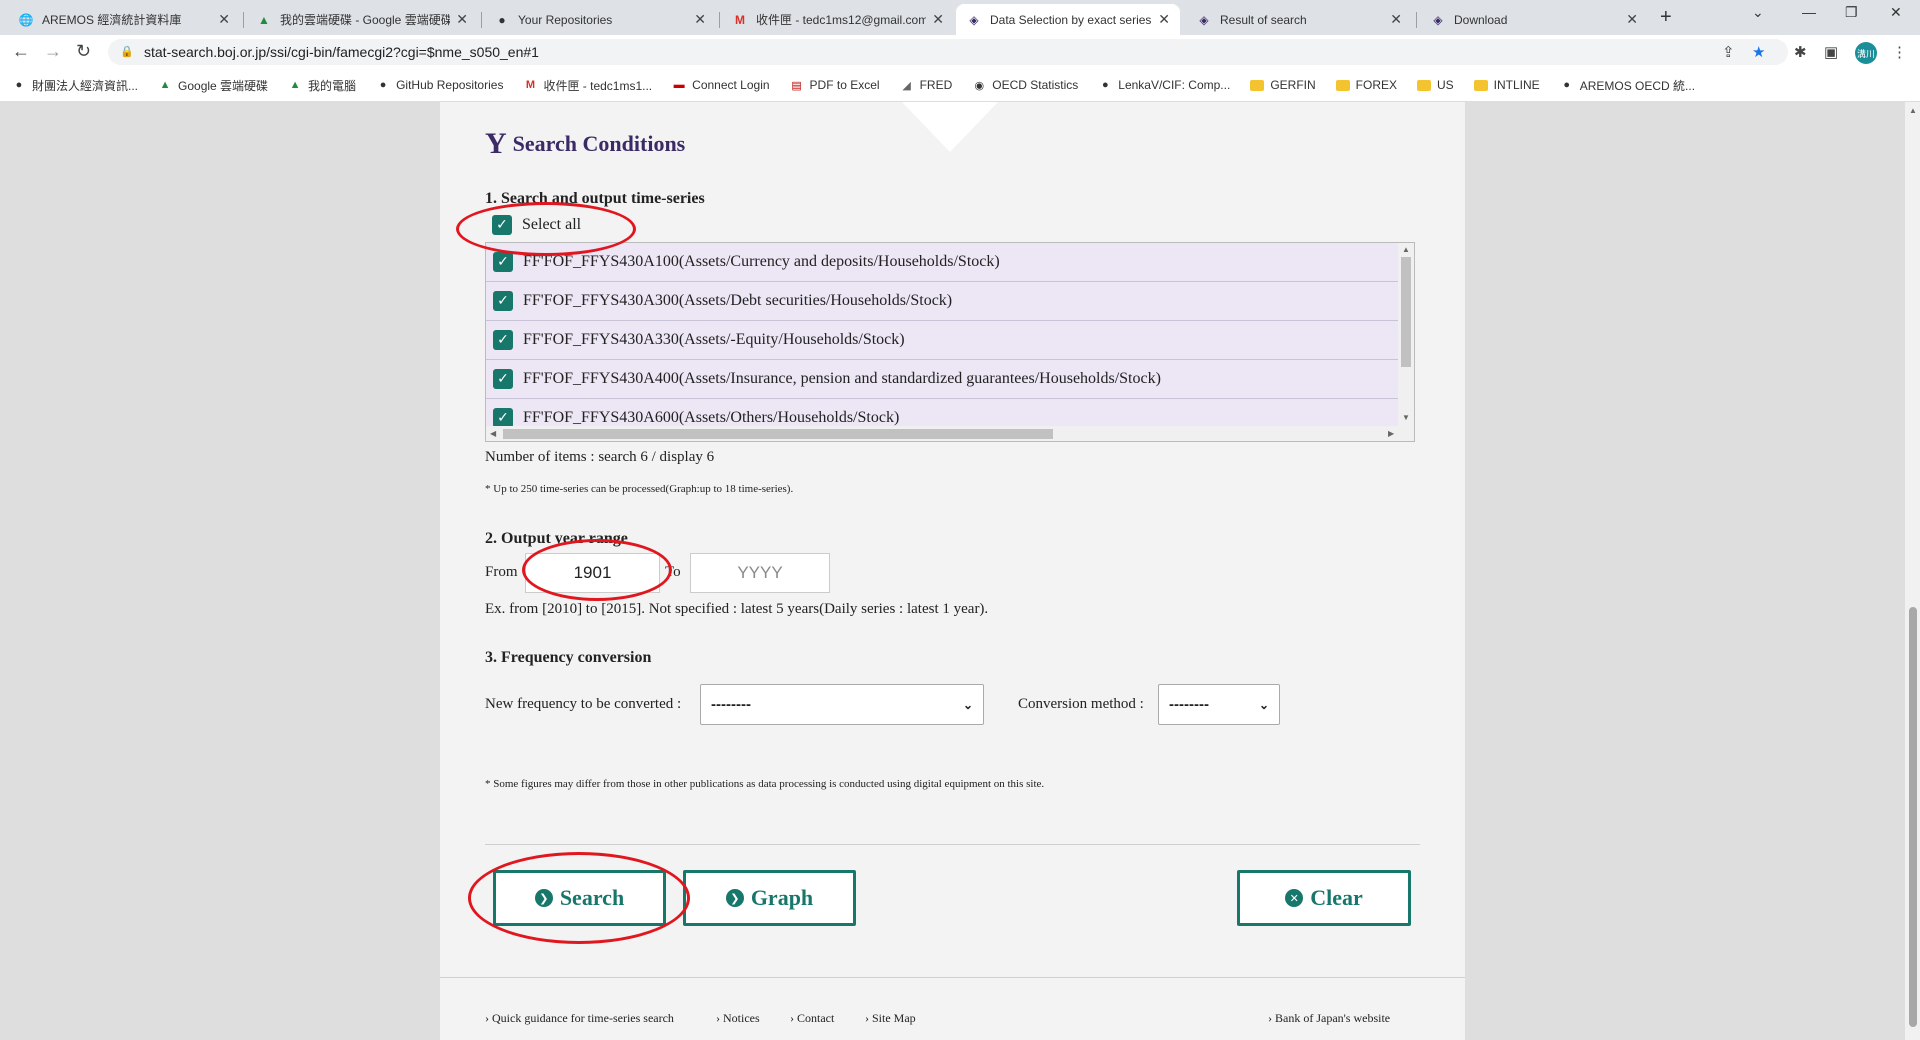 This screenshot has height=1040, width=1920. What do you see at coordinates (1366, 85) in the screenshot?
I see `bookmark-folder: FOREX` at bounding box center [1366, 85].